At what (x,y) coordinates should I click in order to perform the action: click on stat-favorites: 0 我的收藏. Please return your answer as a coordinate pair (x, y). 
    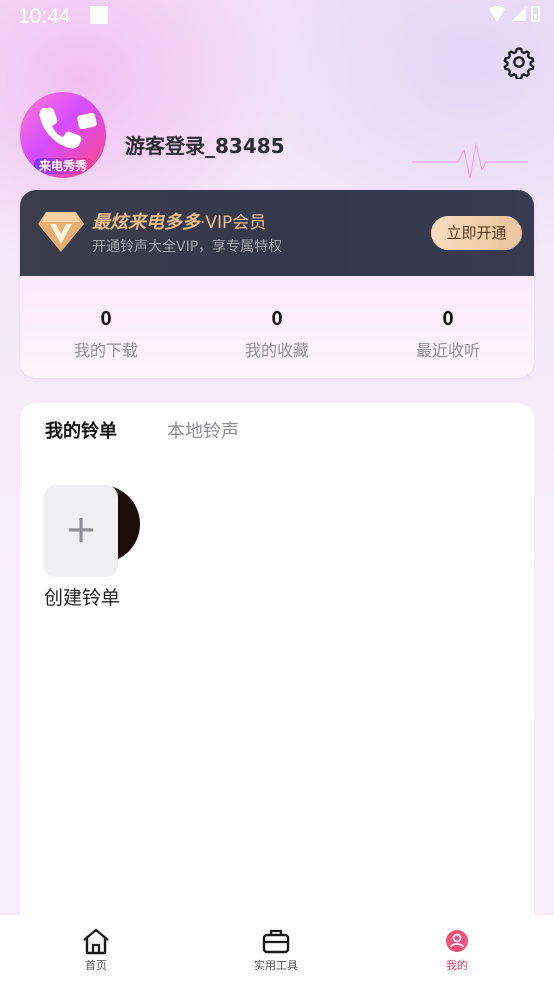
    Looking at the image, I should click on (277, 334).